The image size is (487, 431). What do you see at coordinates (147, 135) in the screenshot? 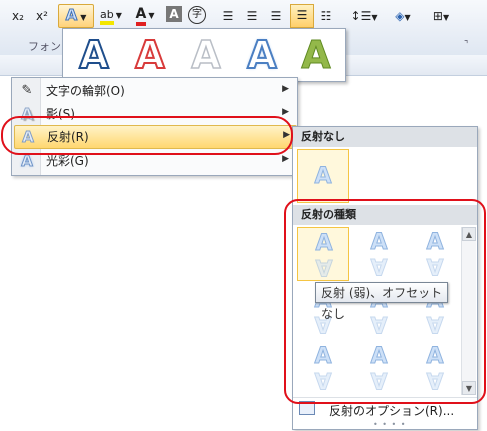
I see `annotation-ellipse` at bounding box center [147, 135].